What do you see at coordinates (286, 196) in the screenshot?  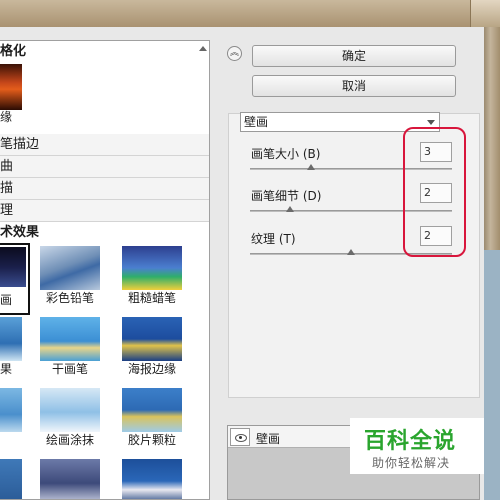 I see `param-label-brush-detail: 画笔细节 (D)` at bounding box center [286, 196].